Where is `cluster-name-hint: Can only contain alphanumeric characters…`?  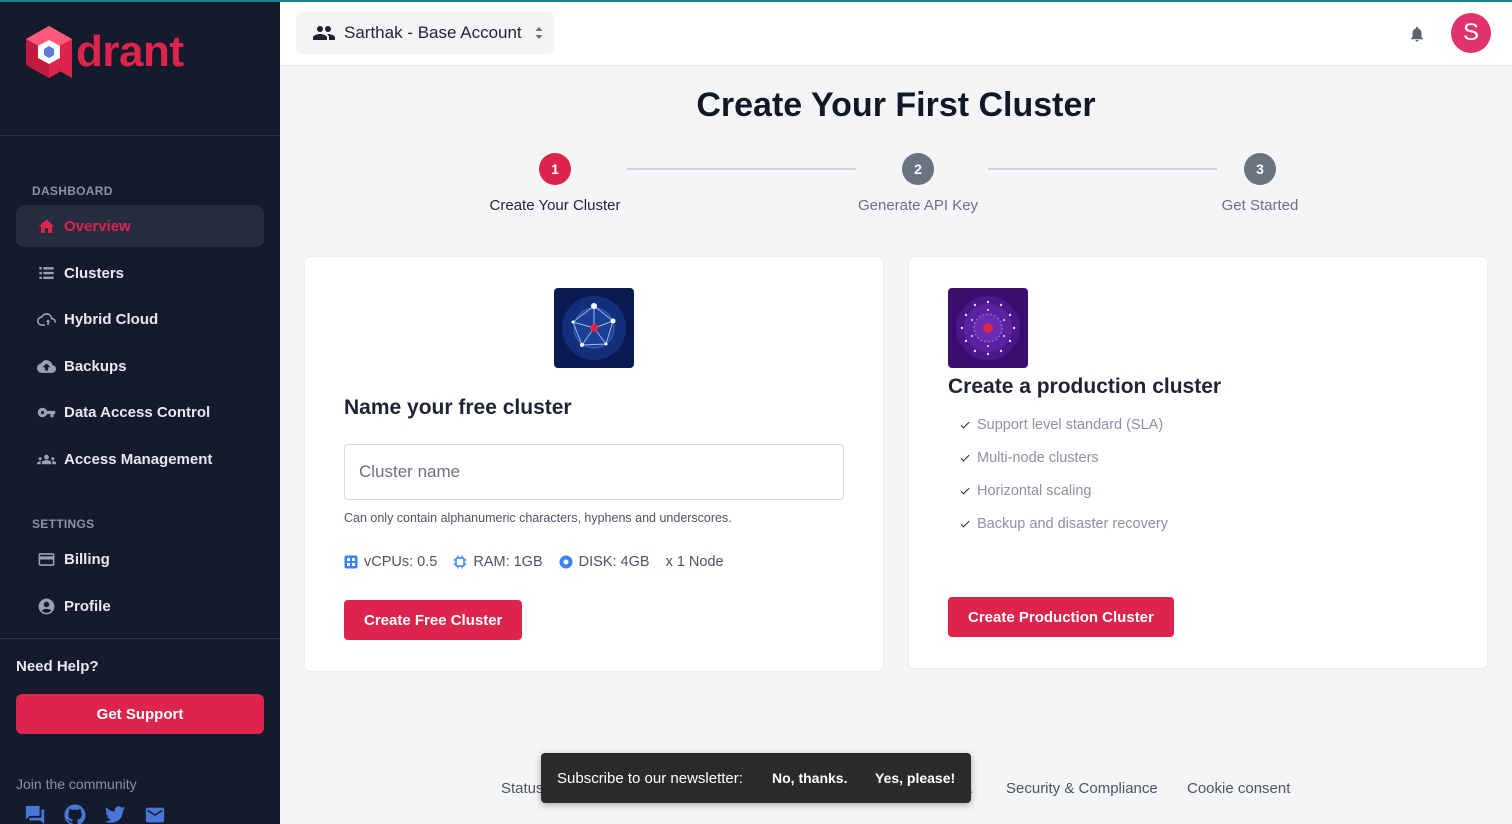
cluster-name-hint: Can only contain alphanumeric characters… is located at coordinates (538, 518).